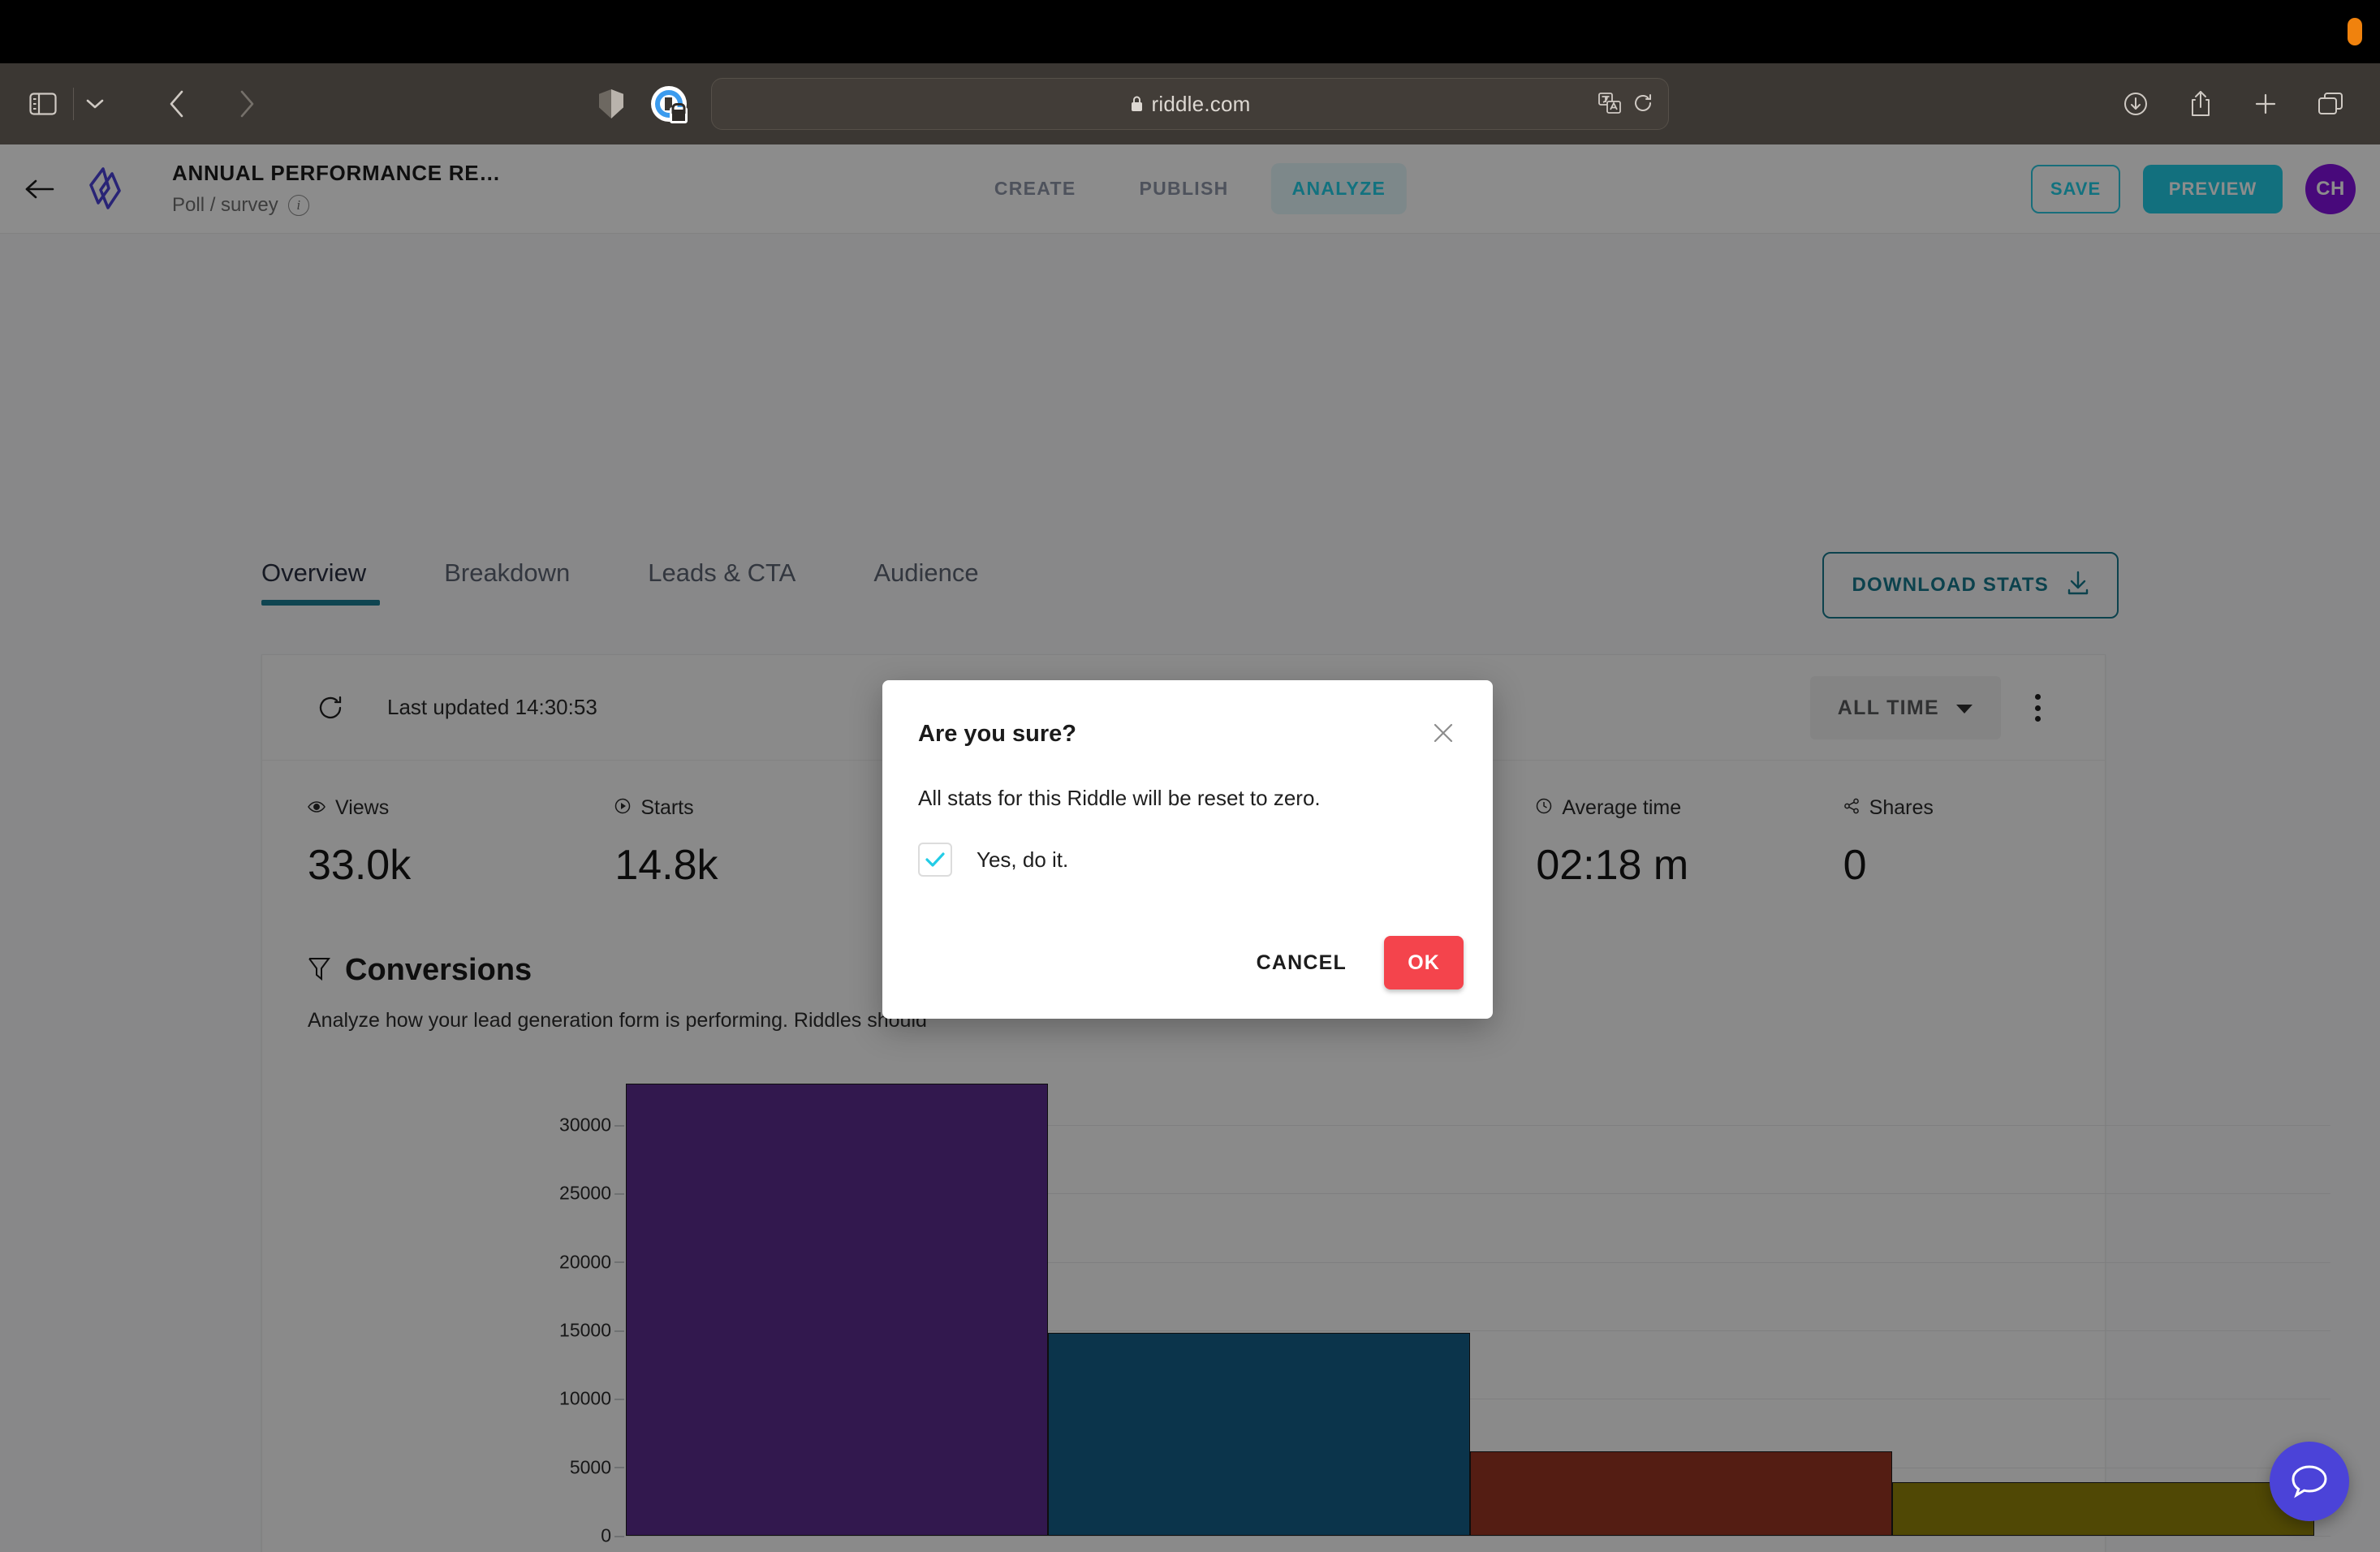 This screenshot has width=2380, height=1552. Describe the element at coordinates (997, 734) in the screenshot. I see `dialog-title: Are you sure?` at that location.